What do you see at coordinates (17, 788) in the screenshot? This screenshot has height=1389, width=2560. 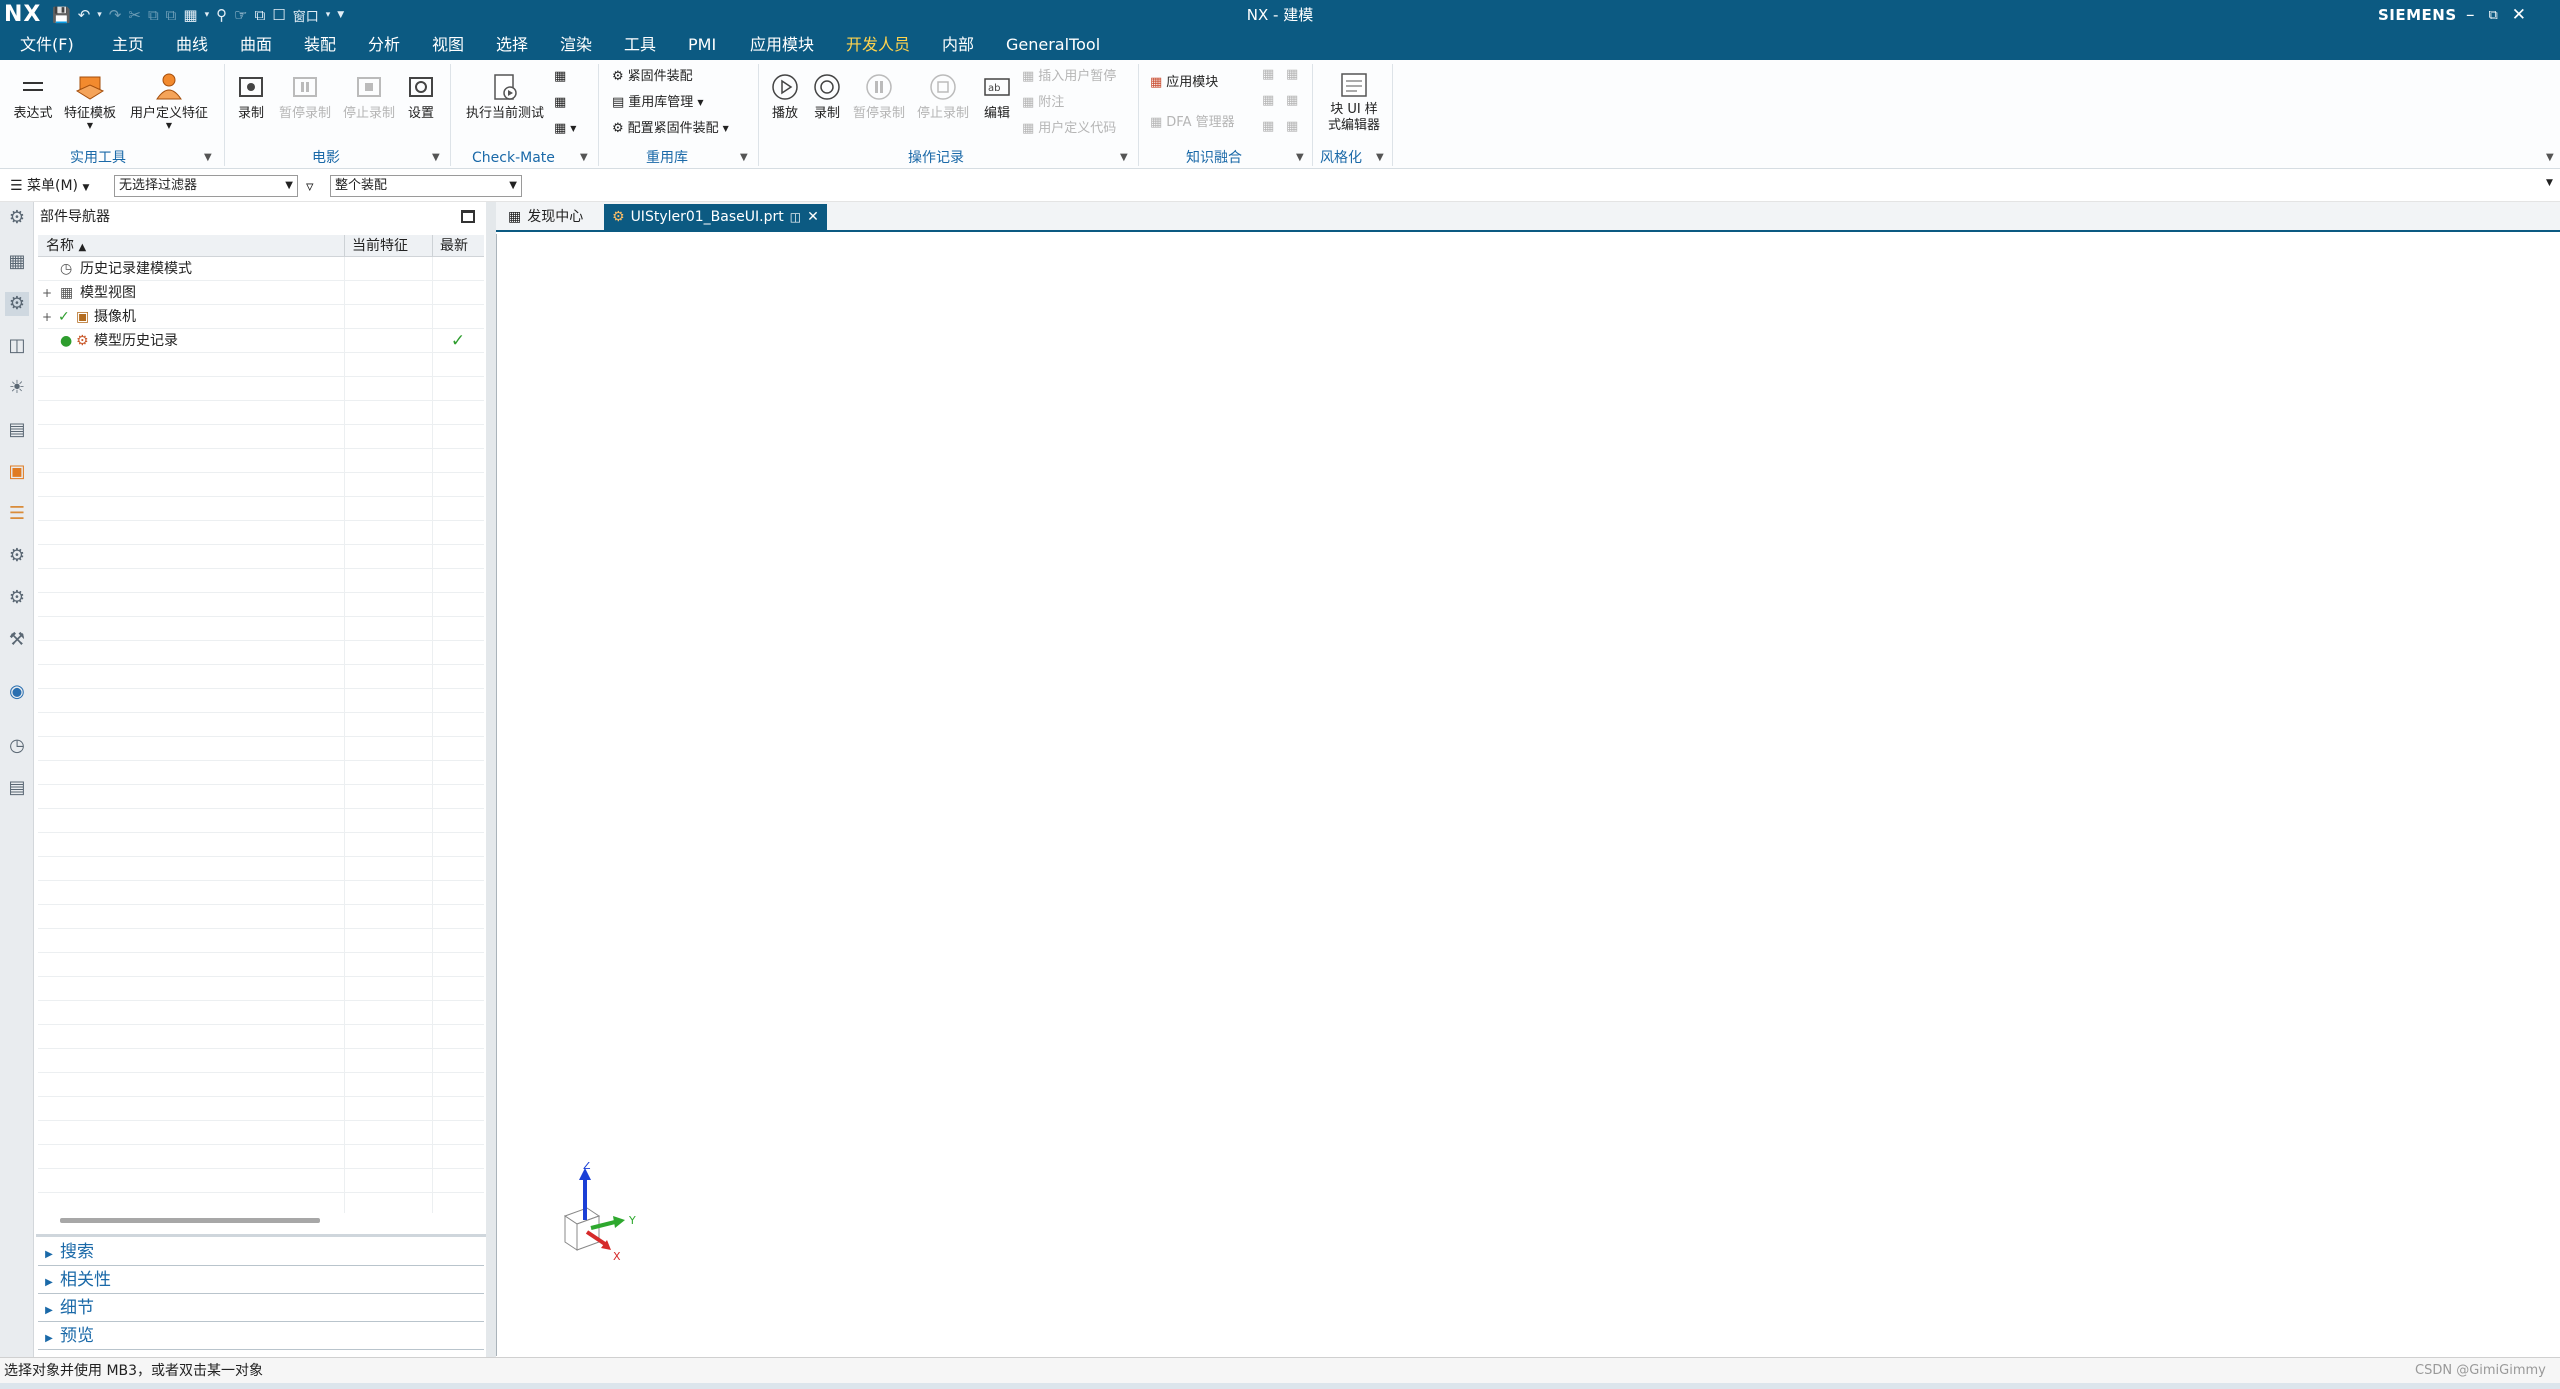 I see `system-scenes-icon: ▤` at bounding box center [17, 788].